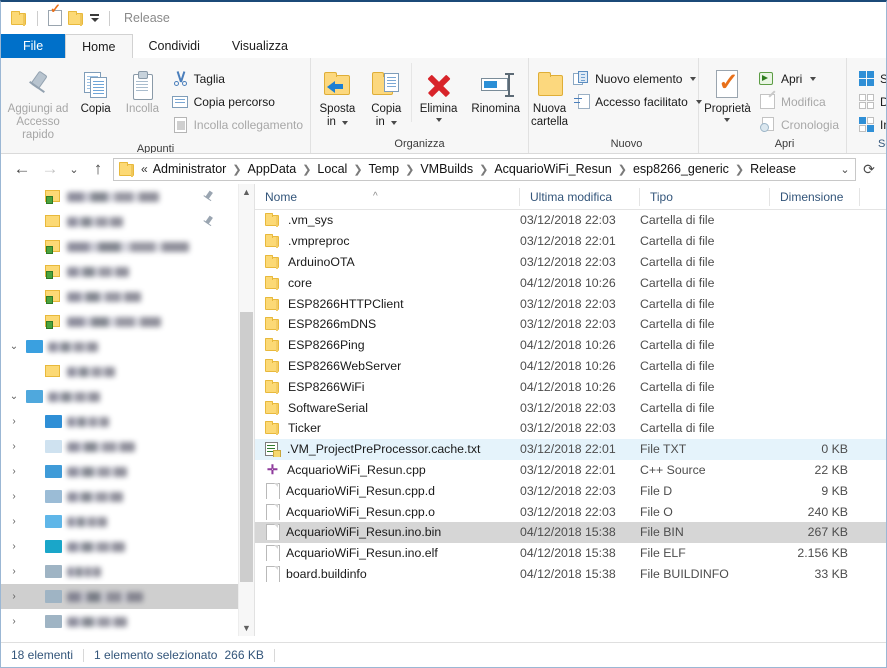 This screenshot has width=887, height=668. What do you see at coordinates (387, 241) in the screenshot?
I see `file-name-cell: .vmpreproc` at bounding box center [387, 241].